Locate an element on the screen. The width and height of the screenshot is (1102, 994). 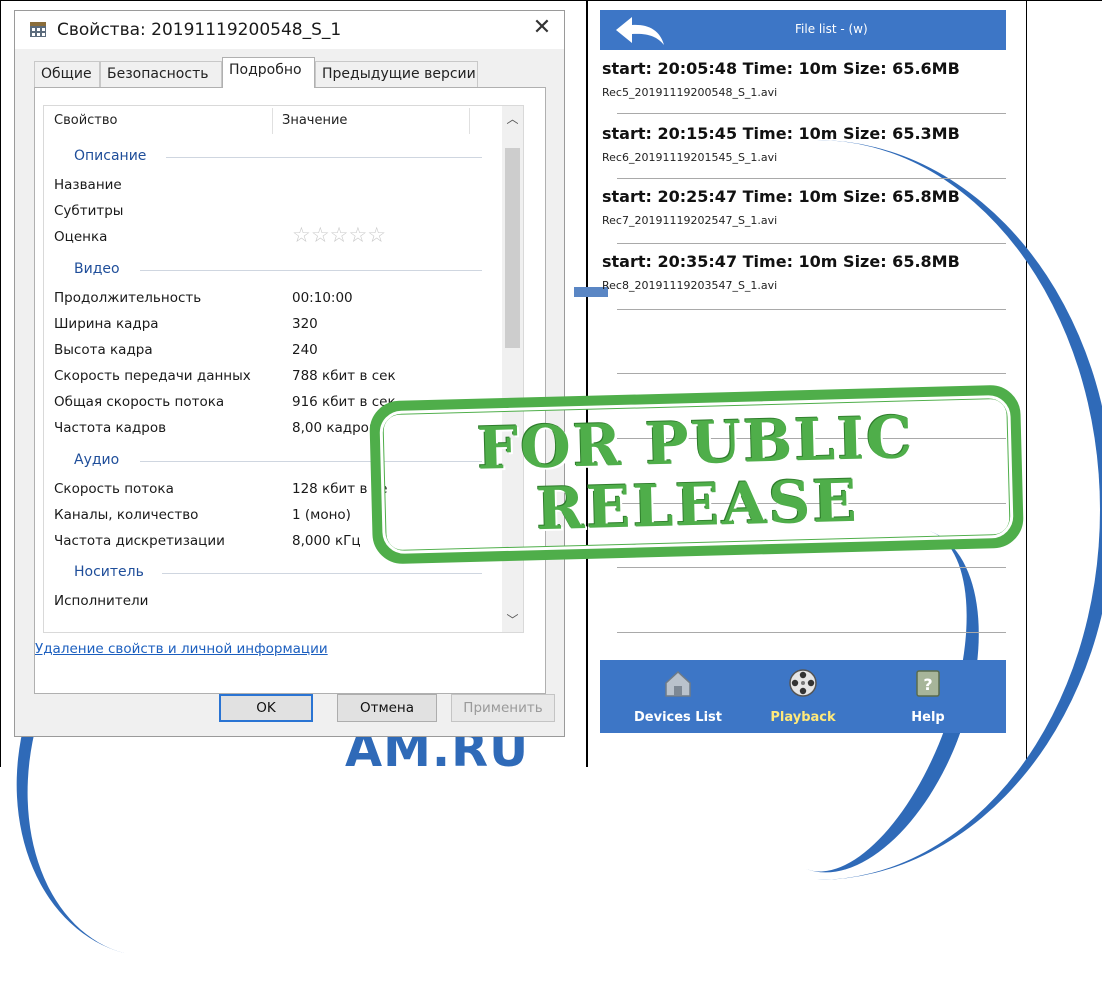
prop-rating: Оценка is located at coordinates (80, 237).